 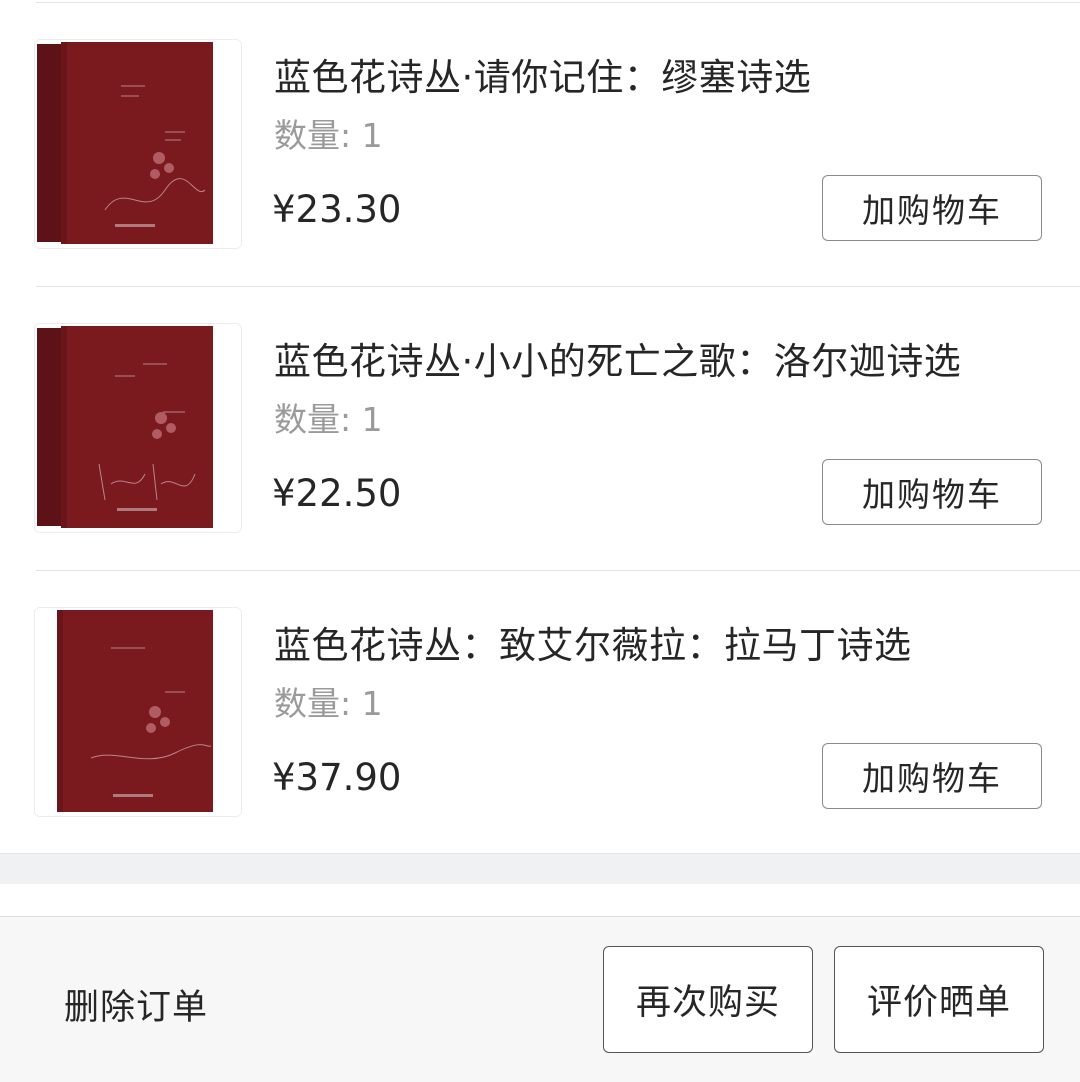 What do you see at coordinates (337, 209) in the screenshot?
I see `product-price: ¥23.30` at bounding box center [337, 209].